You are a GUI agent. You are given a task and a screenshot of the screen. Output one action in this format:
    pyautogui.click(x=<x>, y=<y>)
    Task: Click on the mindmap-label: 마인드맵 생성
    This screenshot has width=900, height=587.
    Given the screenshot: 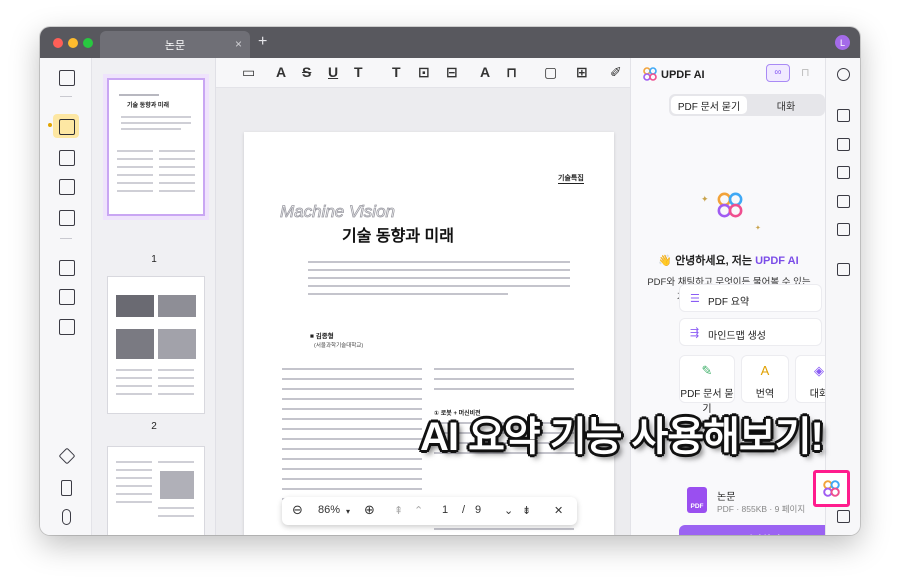 What is the action you would take?
    pyautogui.click(x=737, y=336)
    